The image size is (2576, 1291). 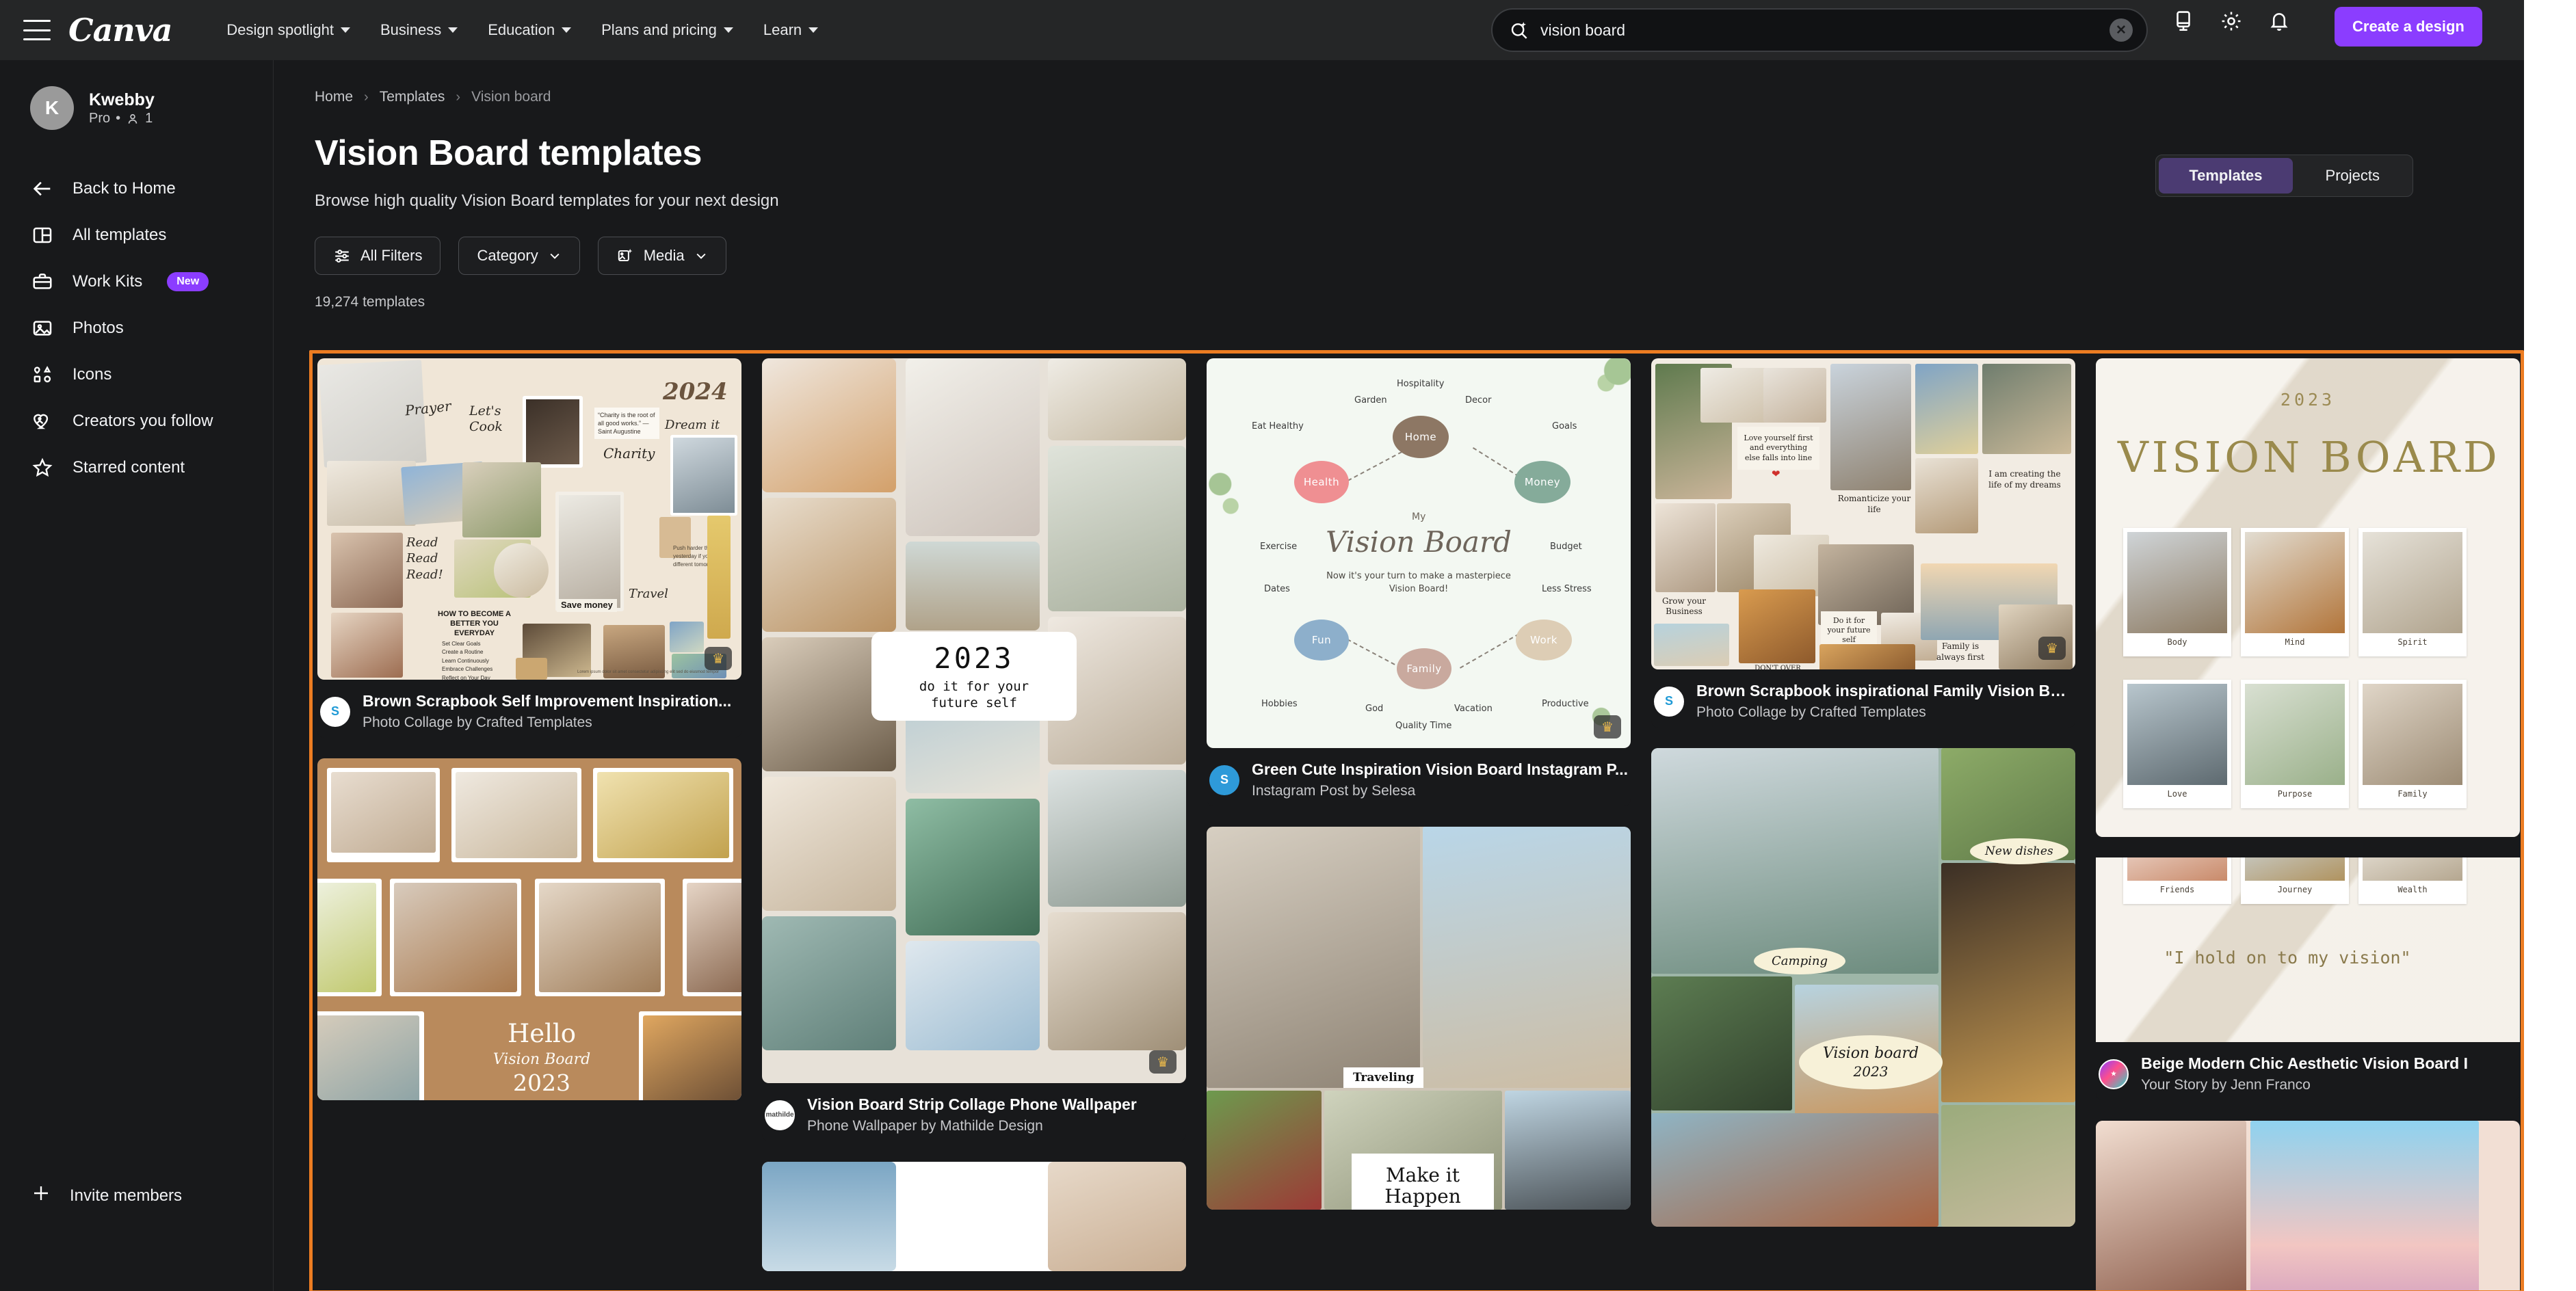 I want to click on template-card: Camping New dishes Vision board 2023, so click(x=1863, y=988).